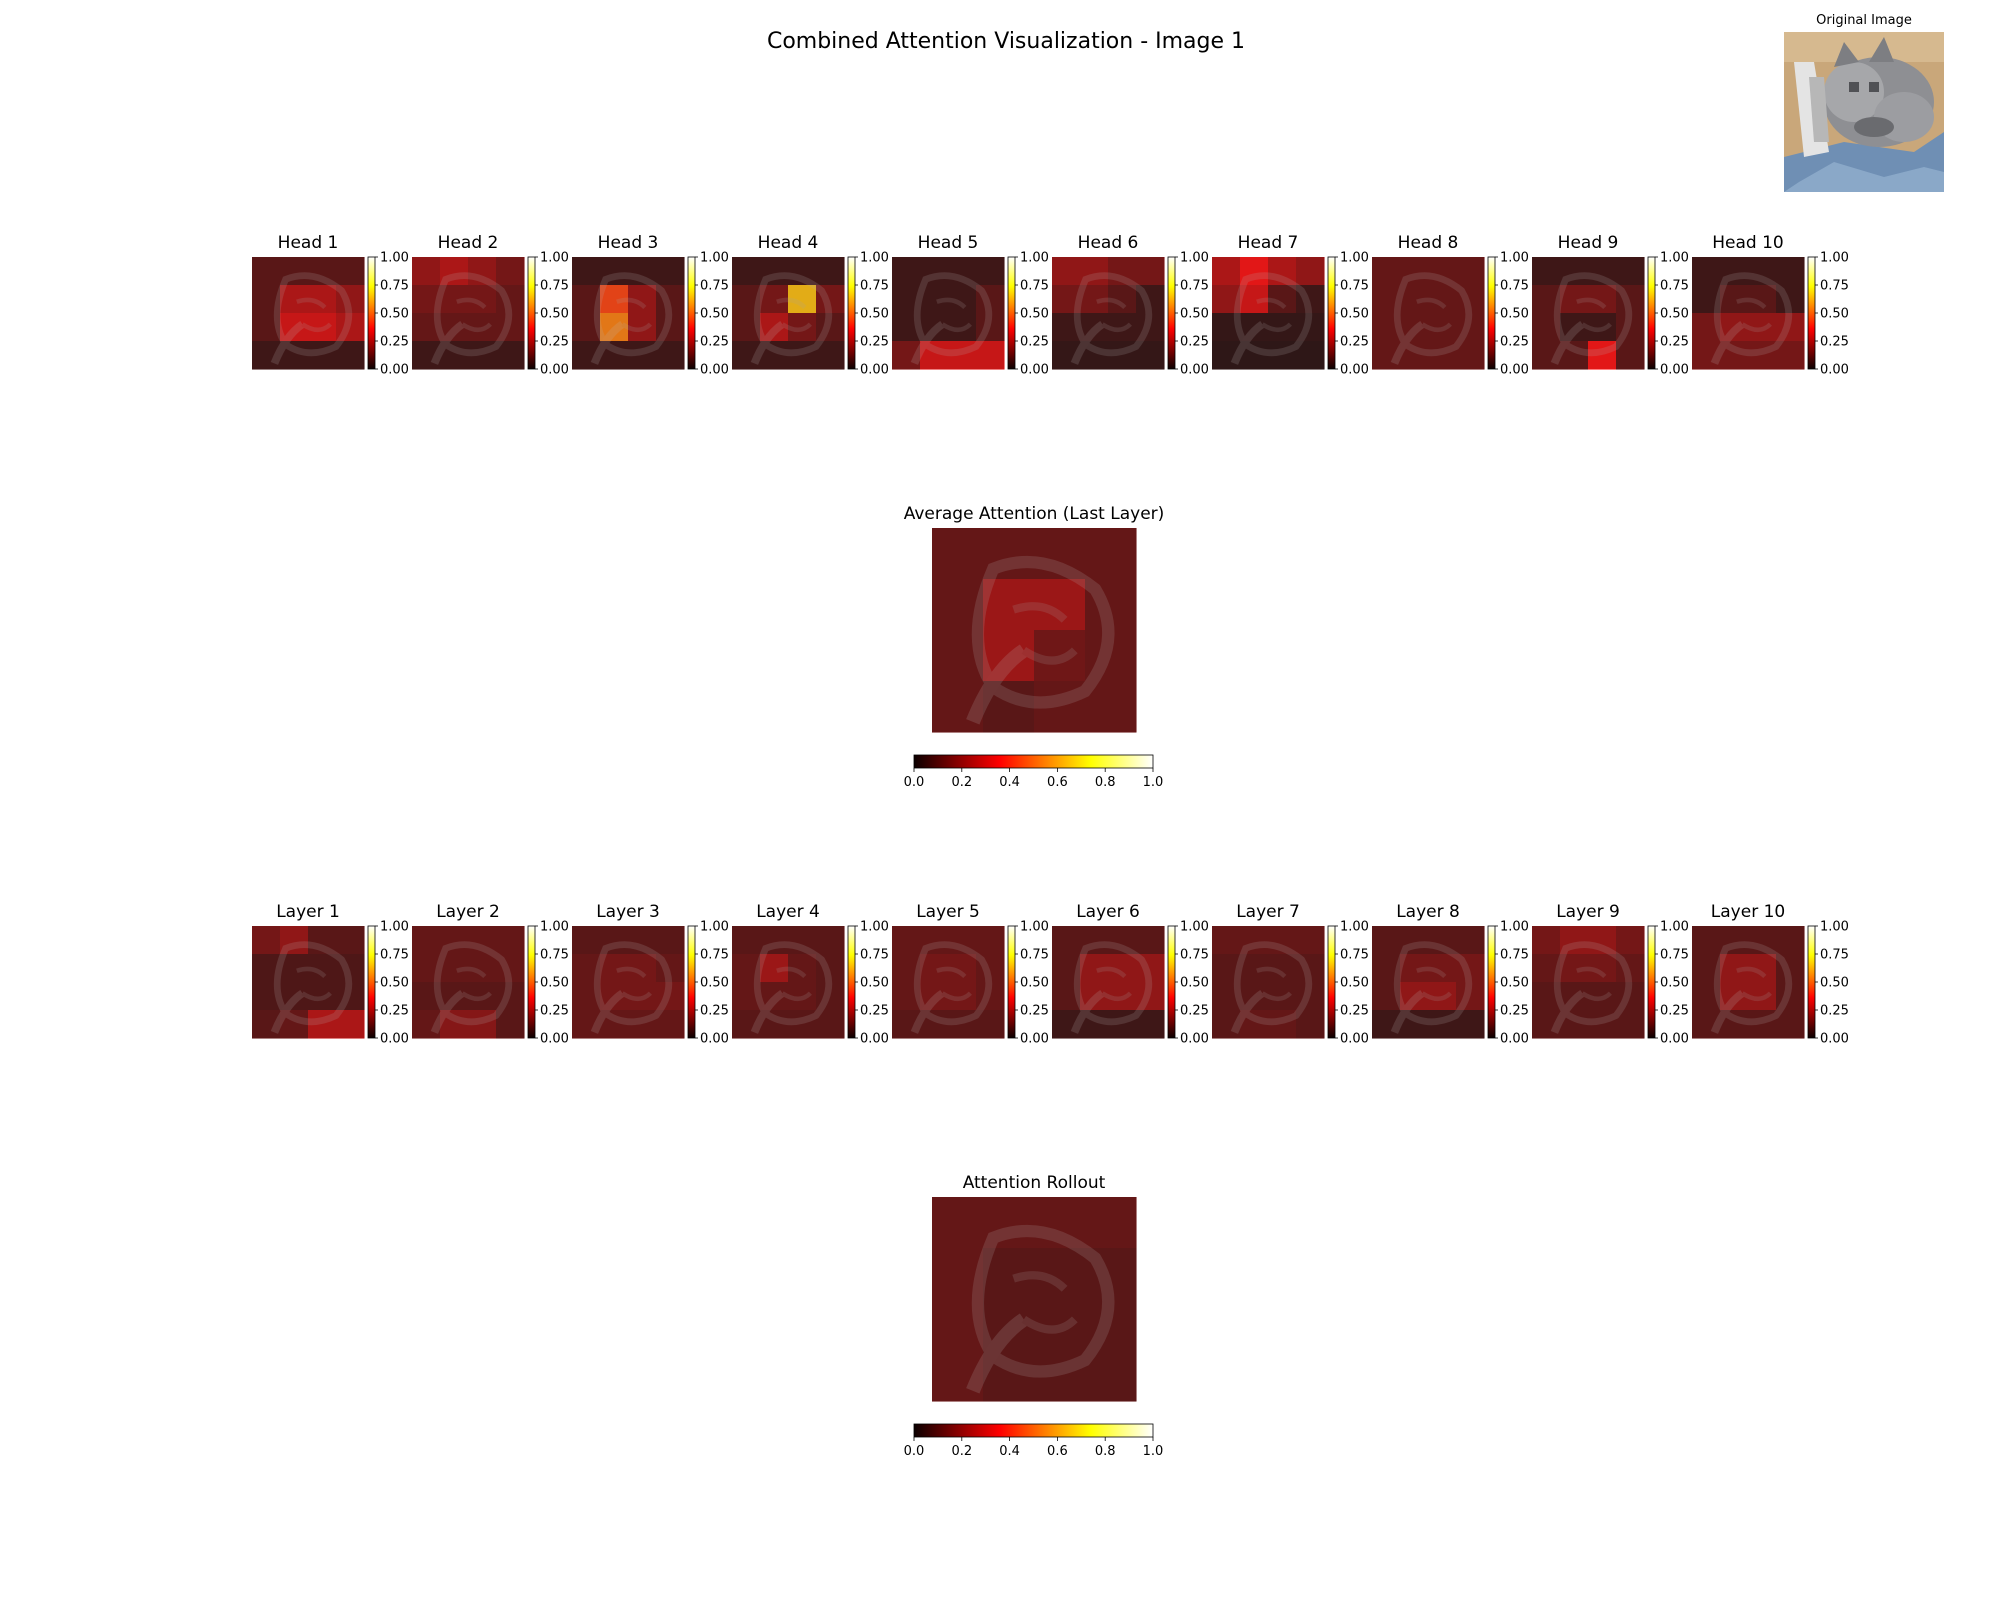 This screenshot has width=2000, height=1600. I want to click on layer-10-heatmap, so click(1748, 982).